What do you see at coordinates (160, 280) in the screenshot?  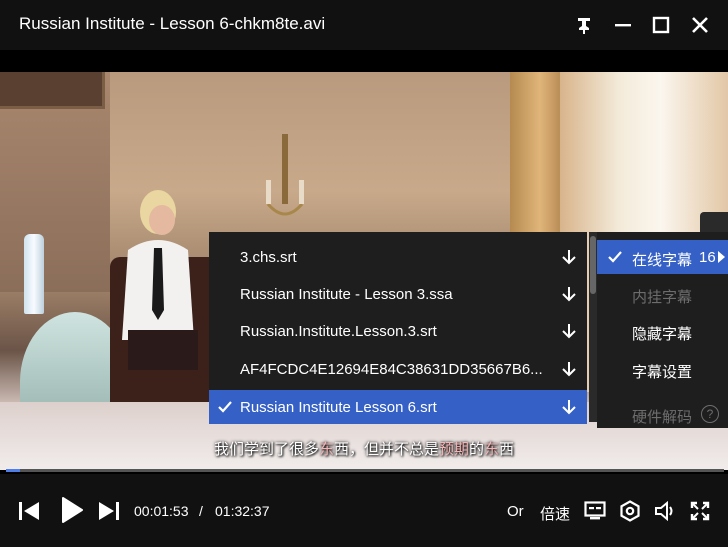 I see `video-scenery-person` at bounding box center [160, 280].